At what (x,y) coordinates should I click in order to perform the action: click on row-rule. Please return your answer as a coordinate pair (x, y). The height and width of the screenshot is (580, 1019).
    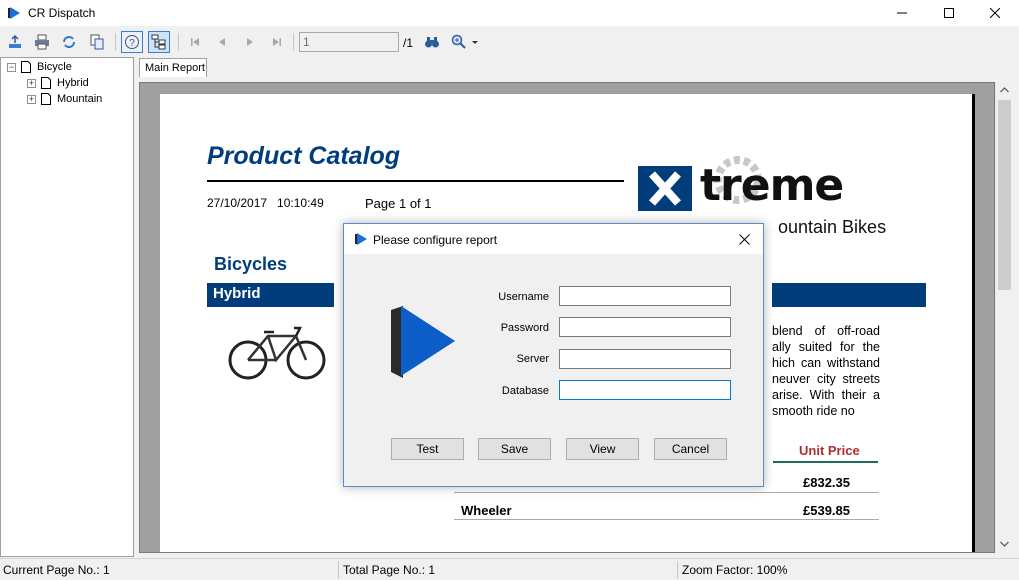
    Looking at the image, I should click on (666, 519).